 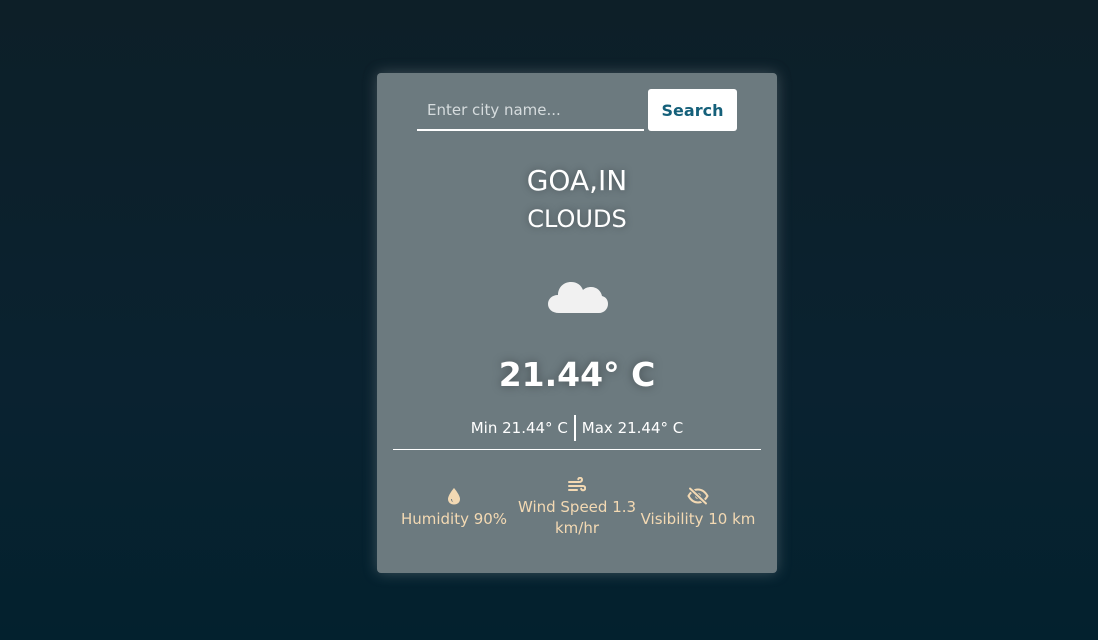 What do you see at coordinates (698, 508) in the screenshot?
I see `visibility-stat: Visibility 10 km` at bounding box center [698, 508].